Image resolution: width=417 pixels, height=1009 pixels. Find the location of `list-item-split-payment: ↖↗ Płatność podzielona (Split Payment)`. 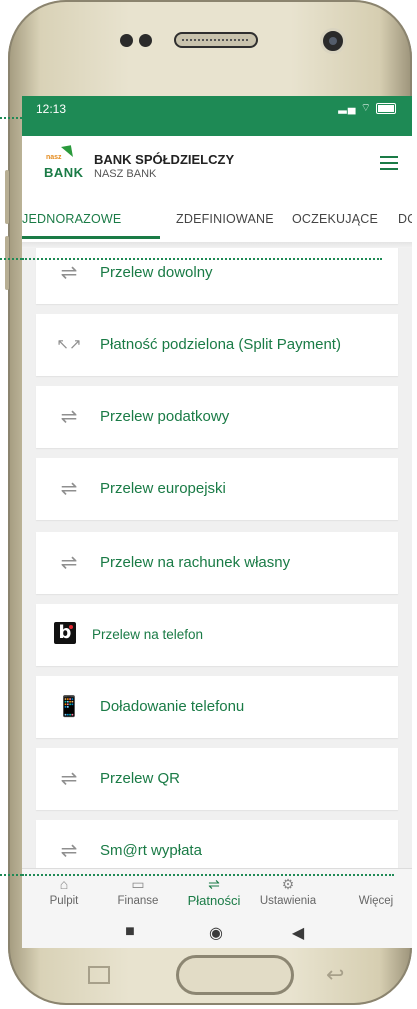

list-item-split-payment: ↖↗ Płatność podzielona (Split Payment) is located at coordinates (217, 345).